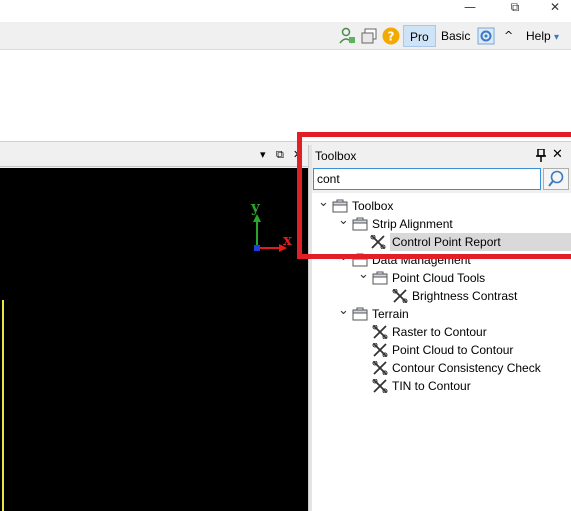 The height and width of the screenshot is (511, 571). Describe the element at coordinates (441, 205) in the screenshot. I see `tree-folder-toolbox: ⌄ Toolbox` at that location.